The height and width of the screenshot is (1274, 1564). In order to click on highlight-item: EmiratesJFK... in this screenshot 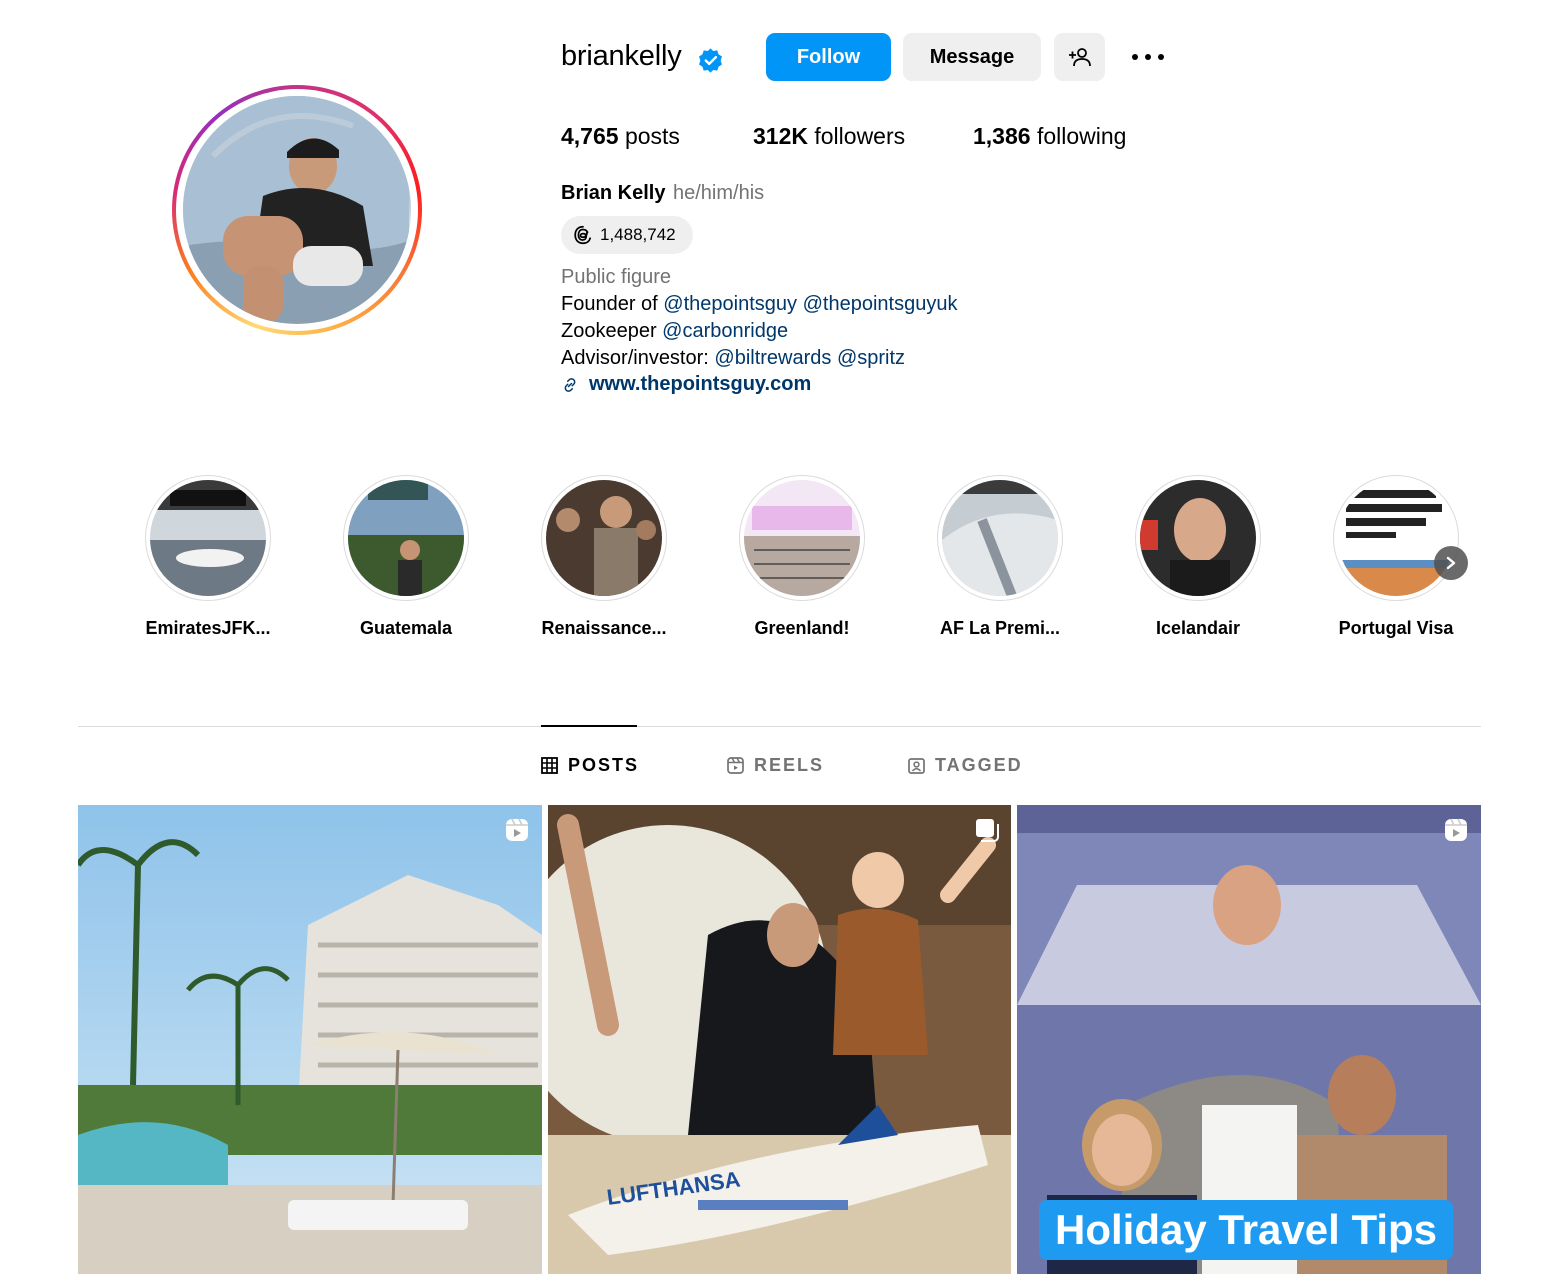, I will do `click(208, 556)`.